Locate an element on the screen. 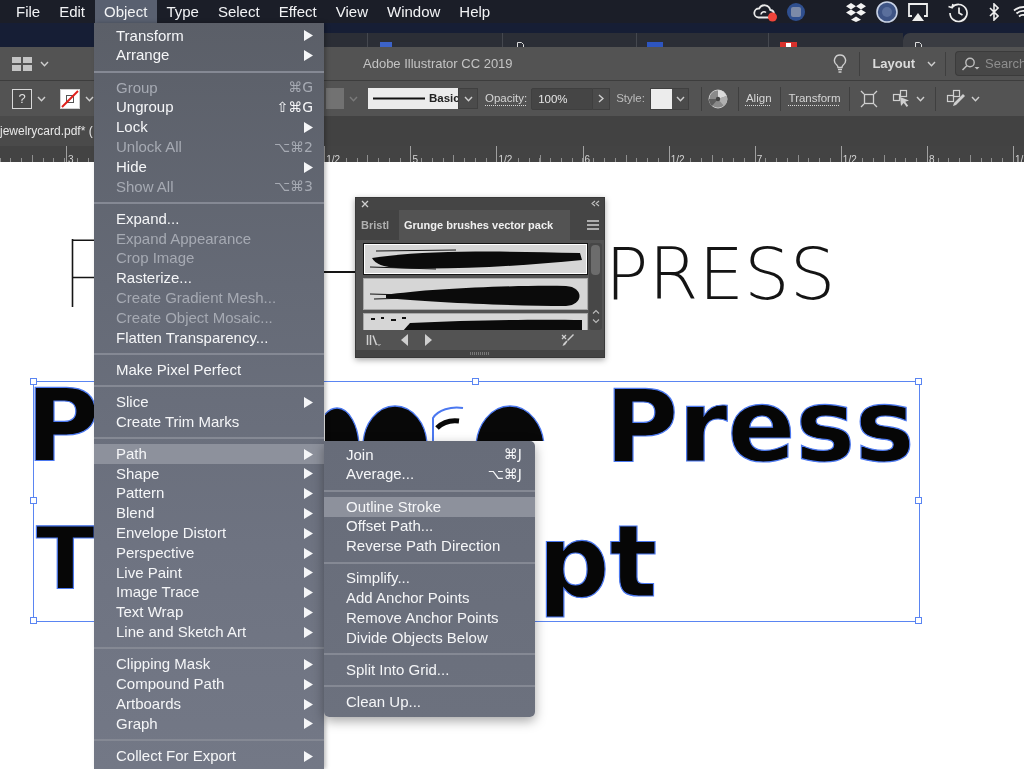 This screenshot has width=1024, height=769. collapse-icon is located at coordinates (595, 204).